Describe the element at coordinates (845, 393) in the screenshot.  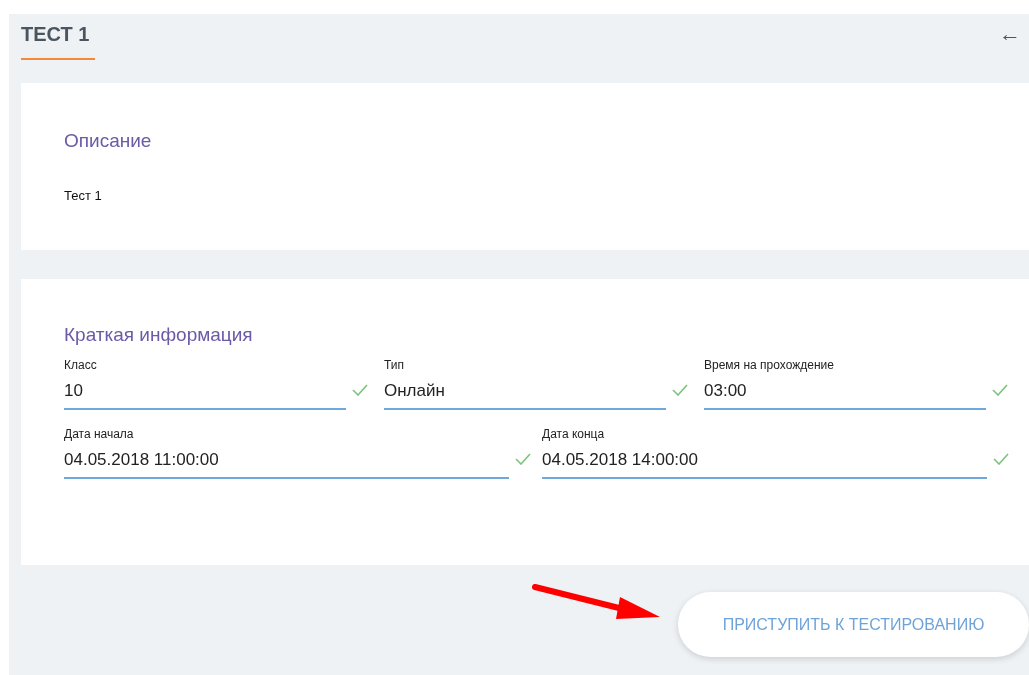
I see `input-field: 03:00` at that location.